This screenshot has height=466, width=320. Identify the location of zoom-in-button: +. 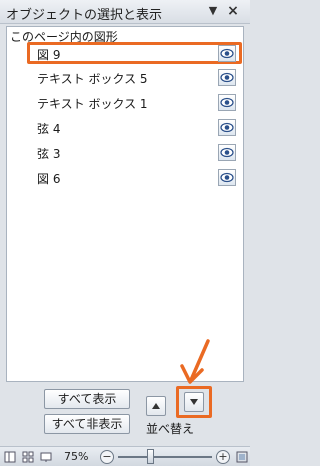
(223, 457).